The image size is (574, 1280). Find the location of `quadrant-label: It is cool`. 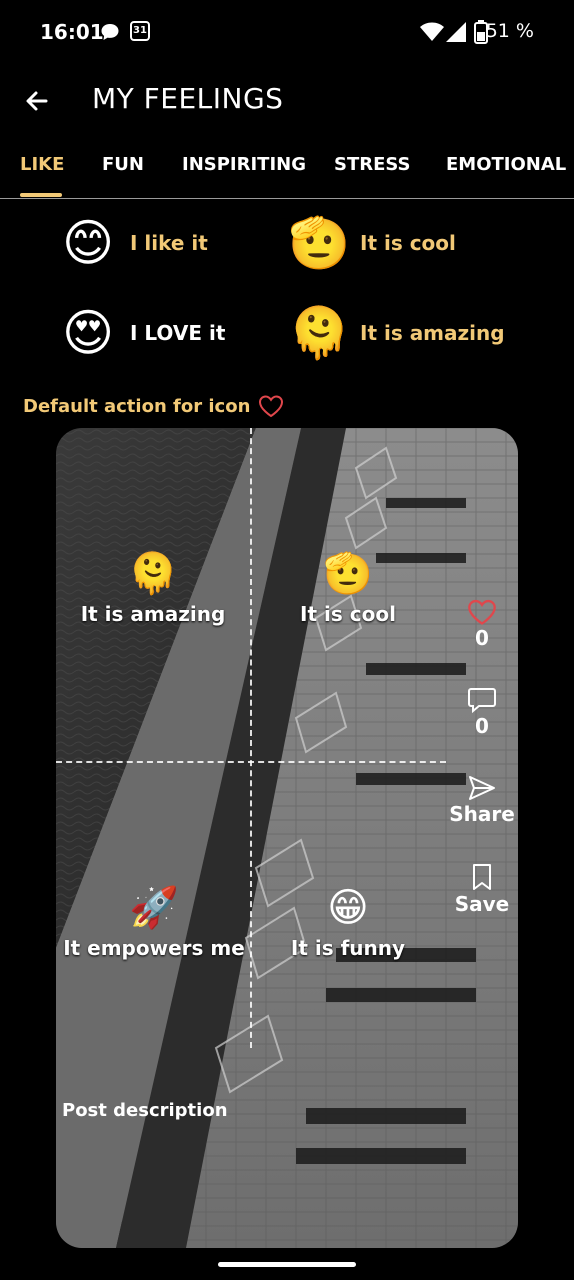

quadrant-label: It is cool is located at coordinates (348, 614).